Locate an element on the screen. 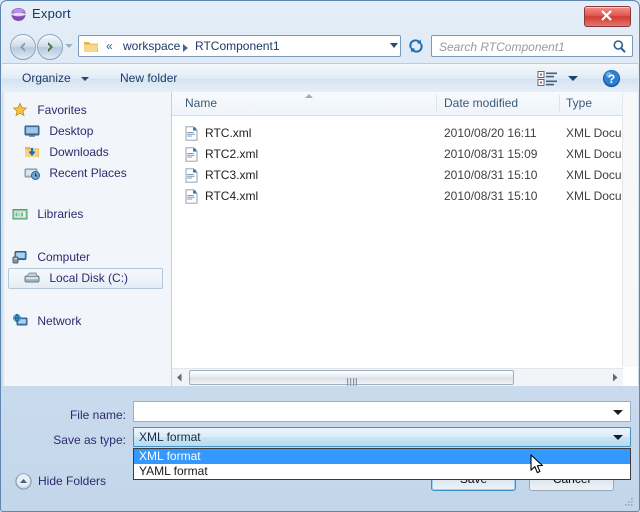  file-name-input is located at coordinates (382, 411).